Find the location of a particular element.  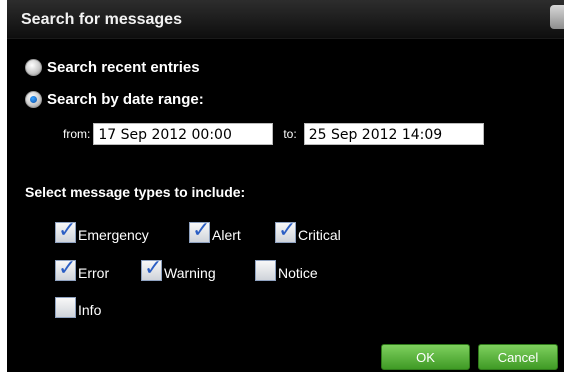

checkbox-critical-label: Critical is located at coordinates (319, 235).